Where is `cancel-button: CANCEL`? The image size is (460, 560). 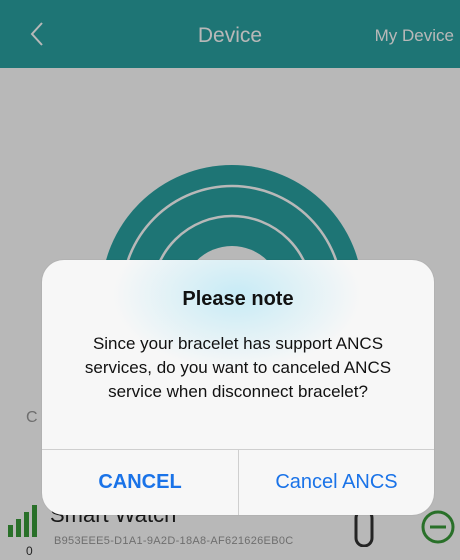
cancel-button: CANCEL is located at coordinates (140, 482).